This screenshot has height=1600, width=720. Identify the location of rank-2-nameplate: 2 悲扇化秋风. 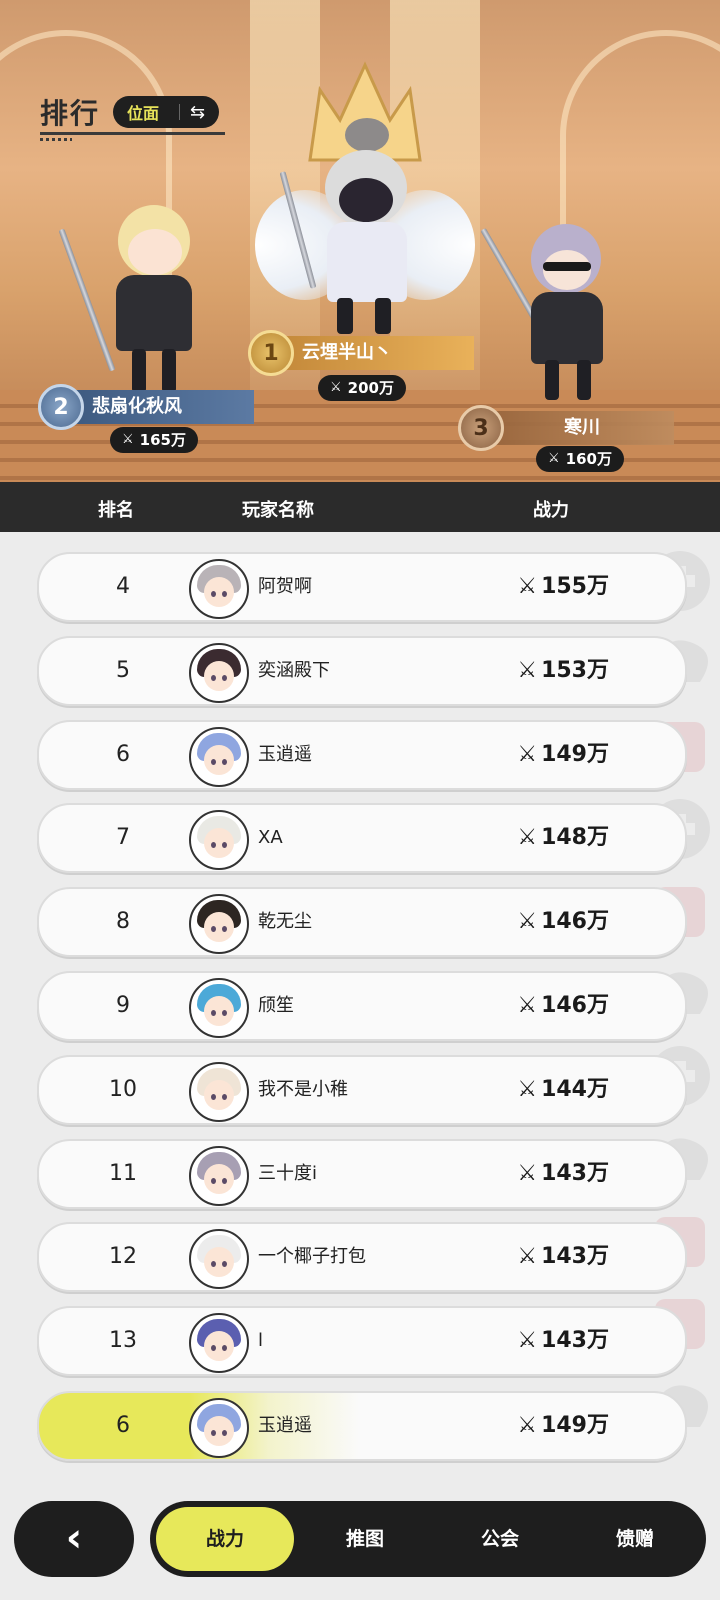
(146, 407).